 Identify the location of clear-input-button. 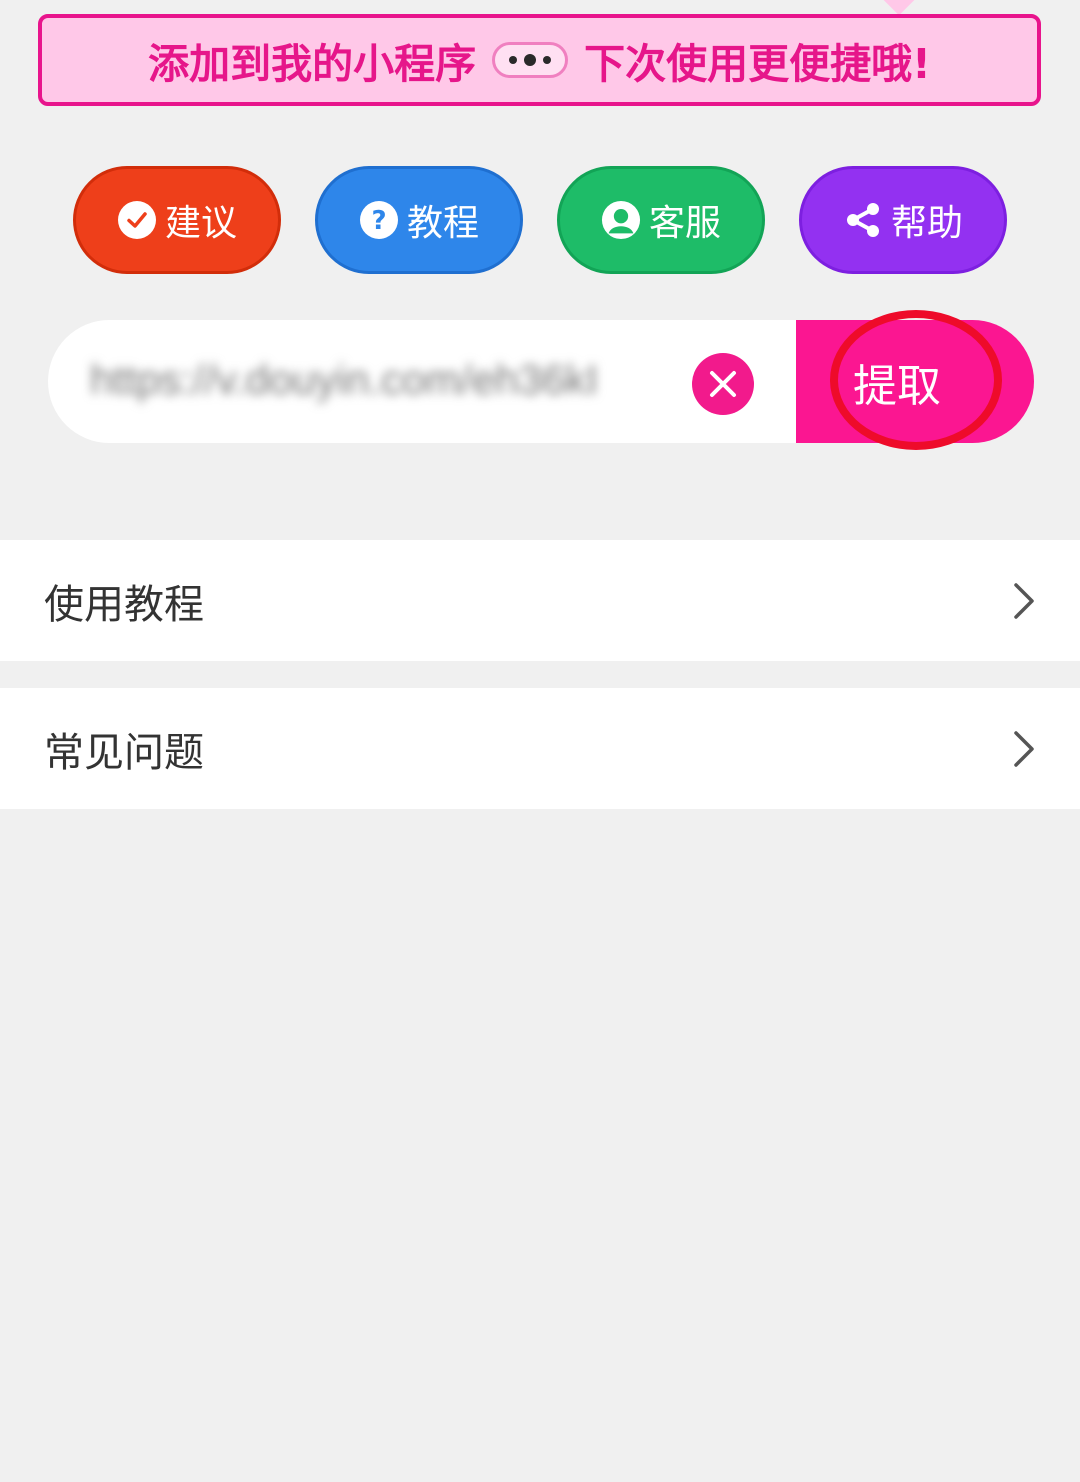
(723, 384).